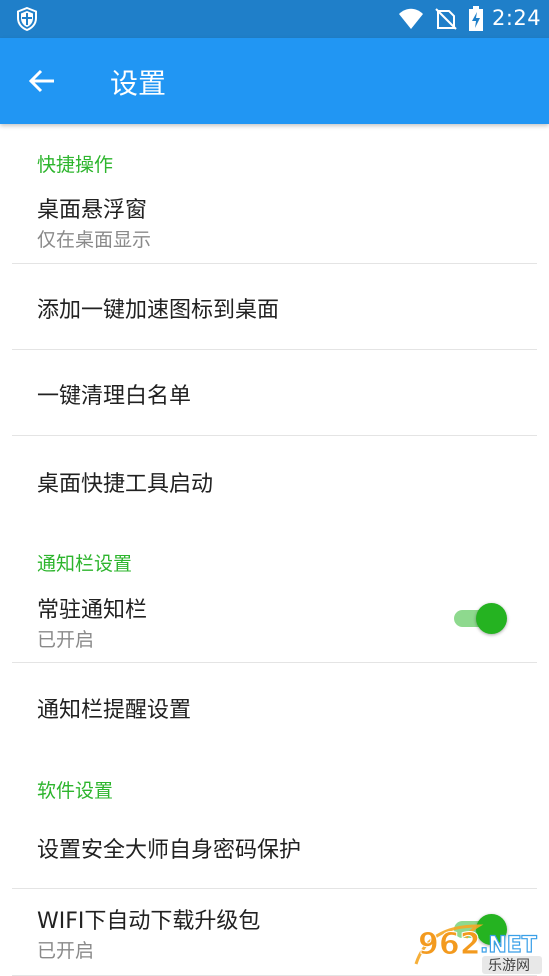 The height and width of the screenshot is (976, 549). Describe the element at coordinates (149, 921) in the screenshot. I see `setting-title: WIFI下自动下载升级包` at that location.